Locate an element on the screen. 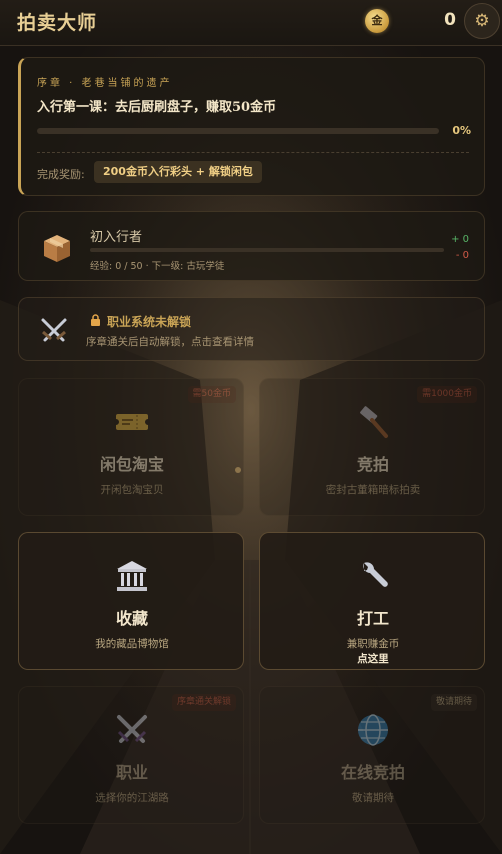 This screenshot has height=854, width=502. box-icon is located at coordinates (57, 248).